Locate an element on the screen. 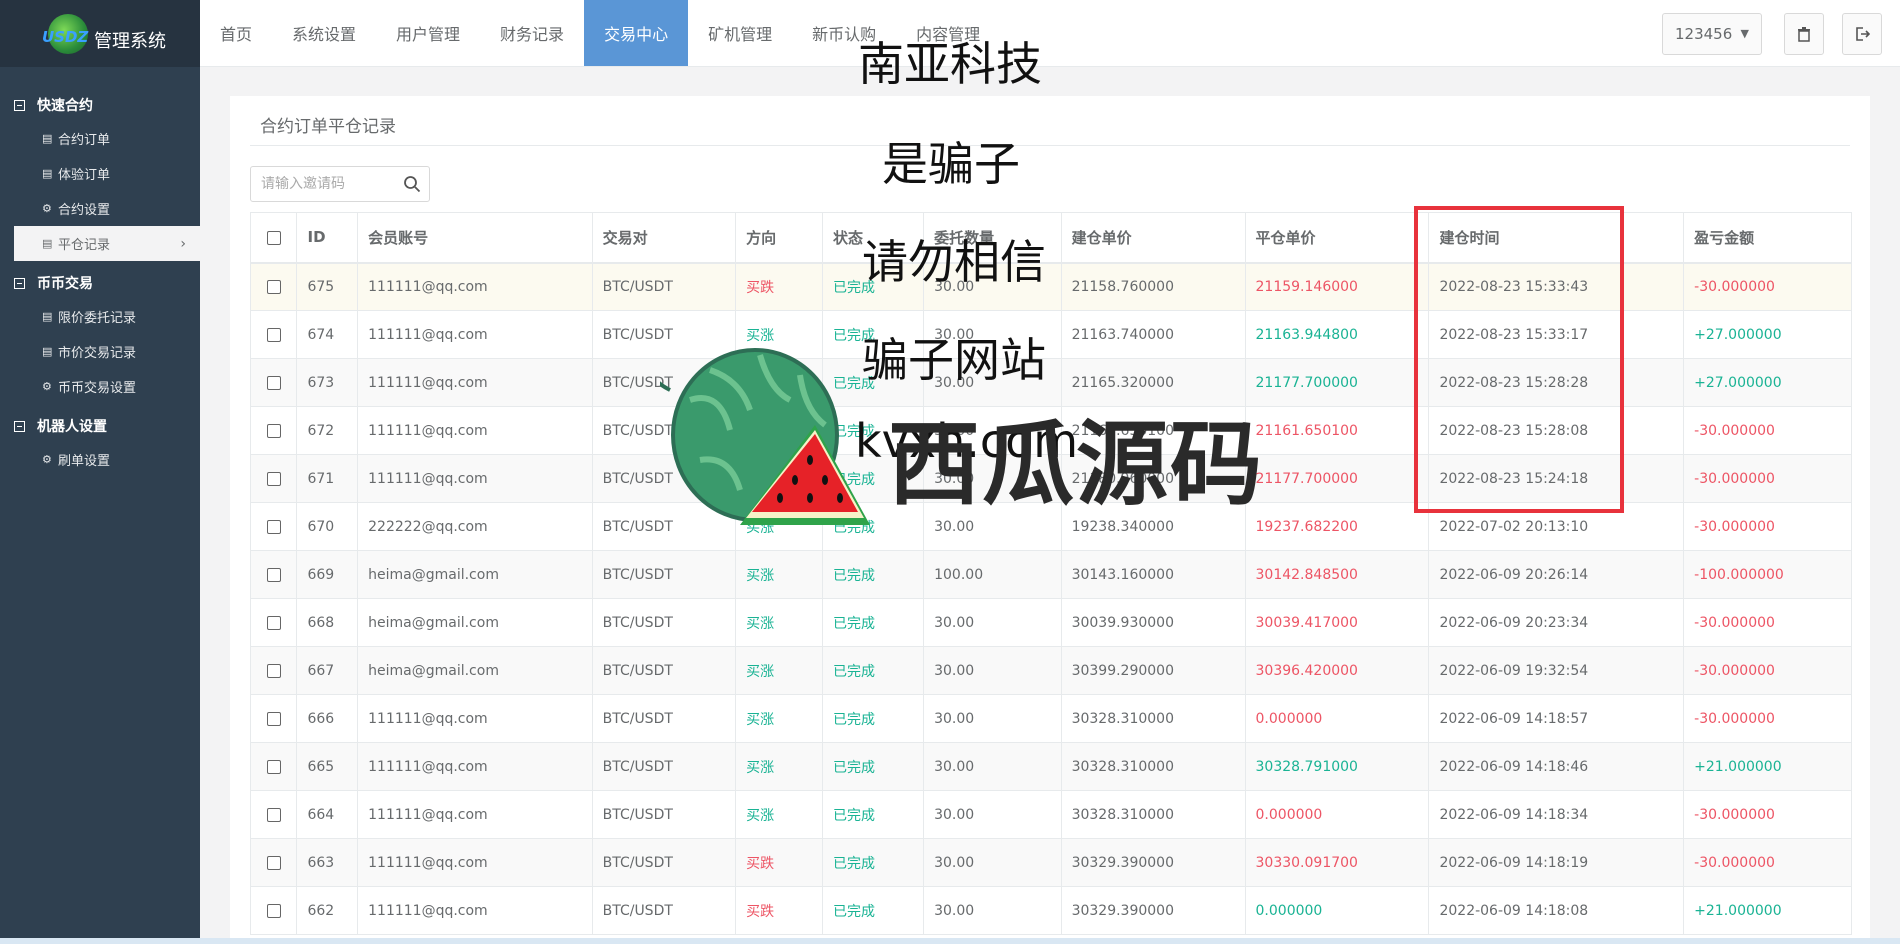 The height and width of the screenshot is (944, 1900). search-input is located at coordinates (321, 184).